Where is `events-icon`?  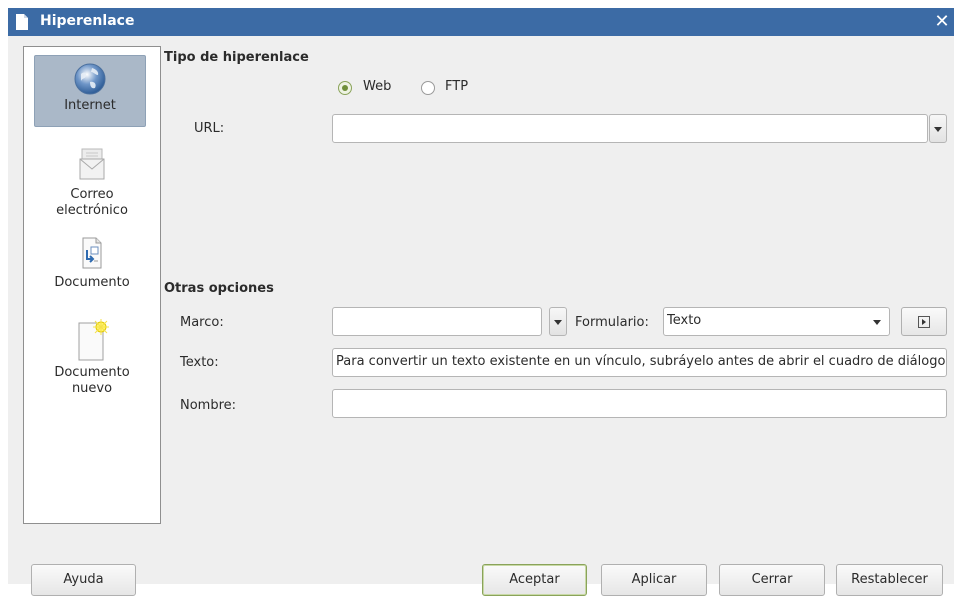
events-icon is located at coordinates (924, 321).